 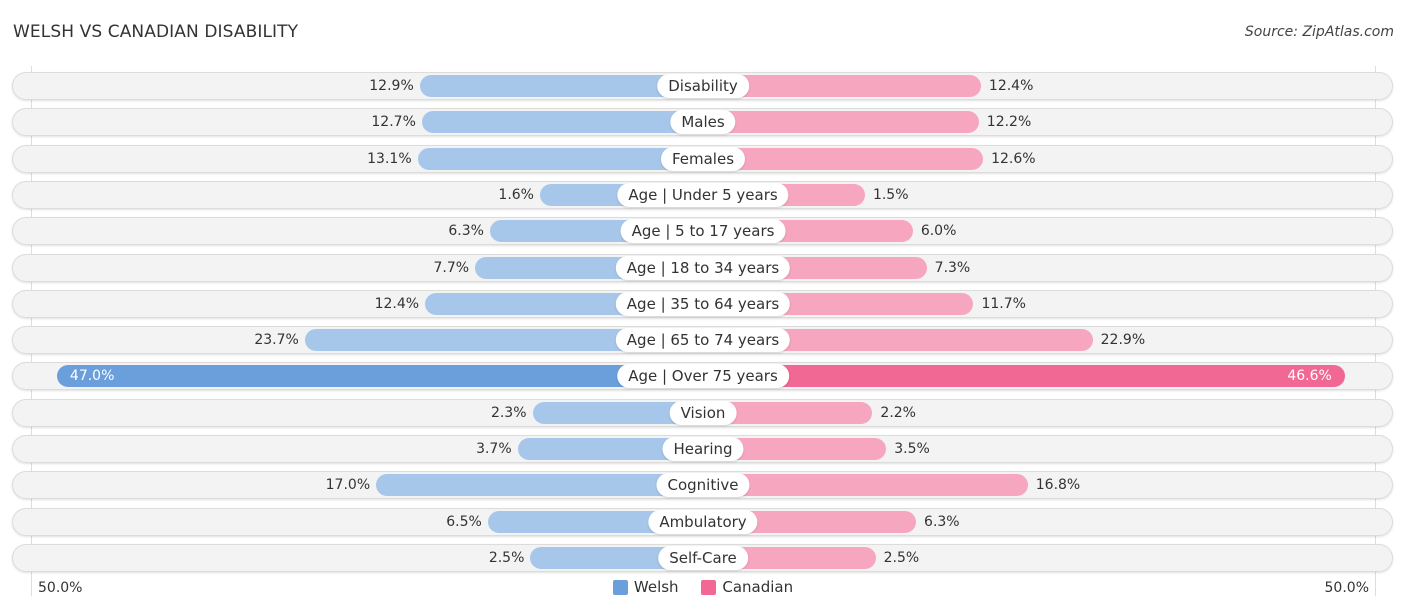 I want to click on value-label-canadian: 2.5%, so click(x=901, y=557).